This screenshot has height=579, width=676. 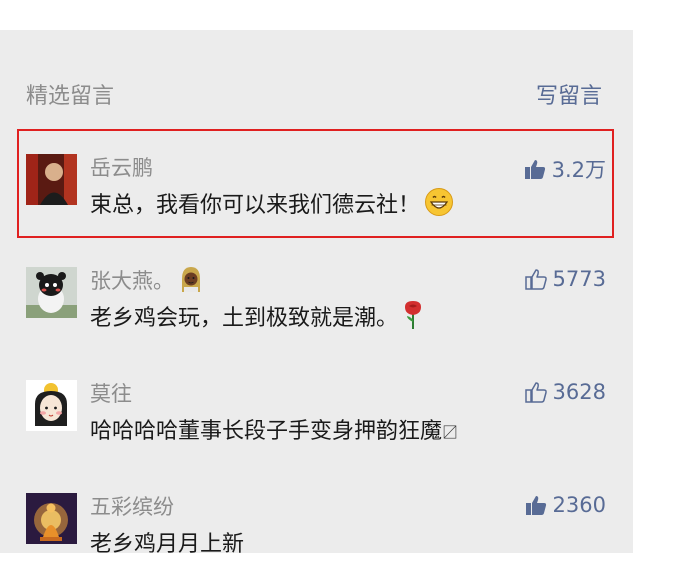 I want to click on like-button: 3628, so click(x=565, y=392).